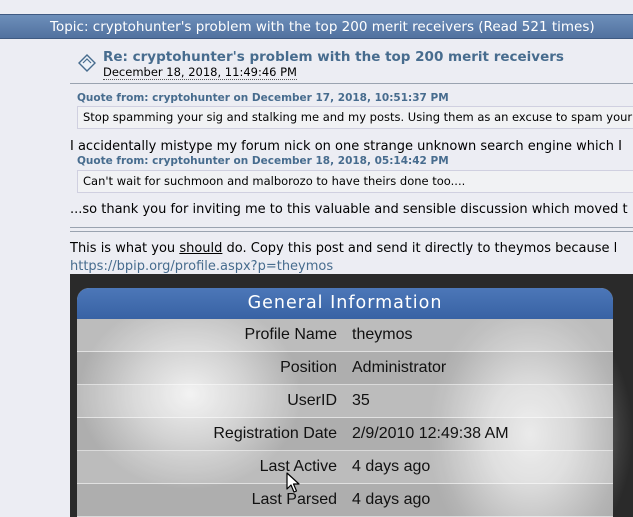  I want to click on info-label: UserID, so click(312, 400).